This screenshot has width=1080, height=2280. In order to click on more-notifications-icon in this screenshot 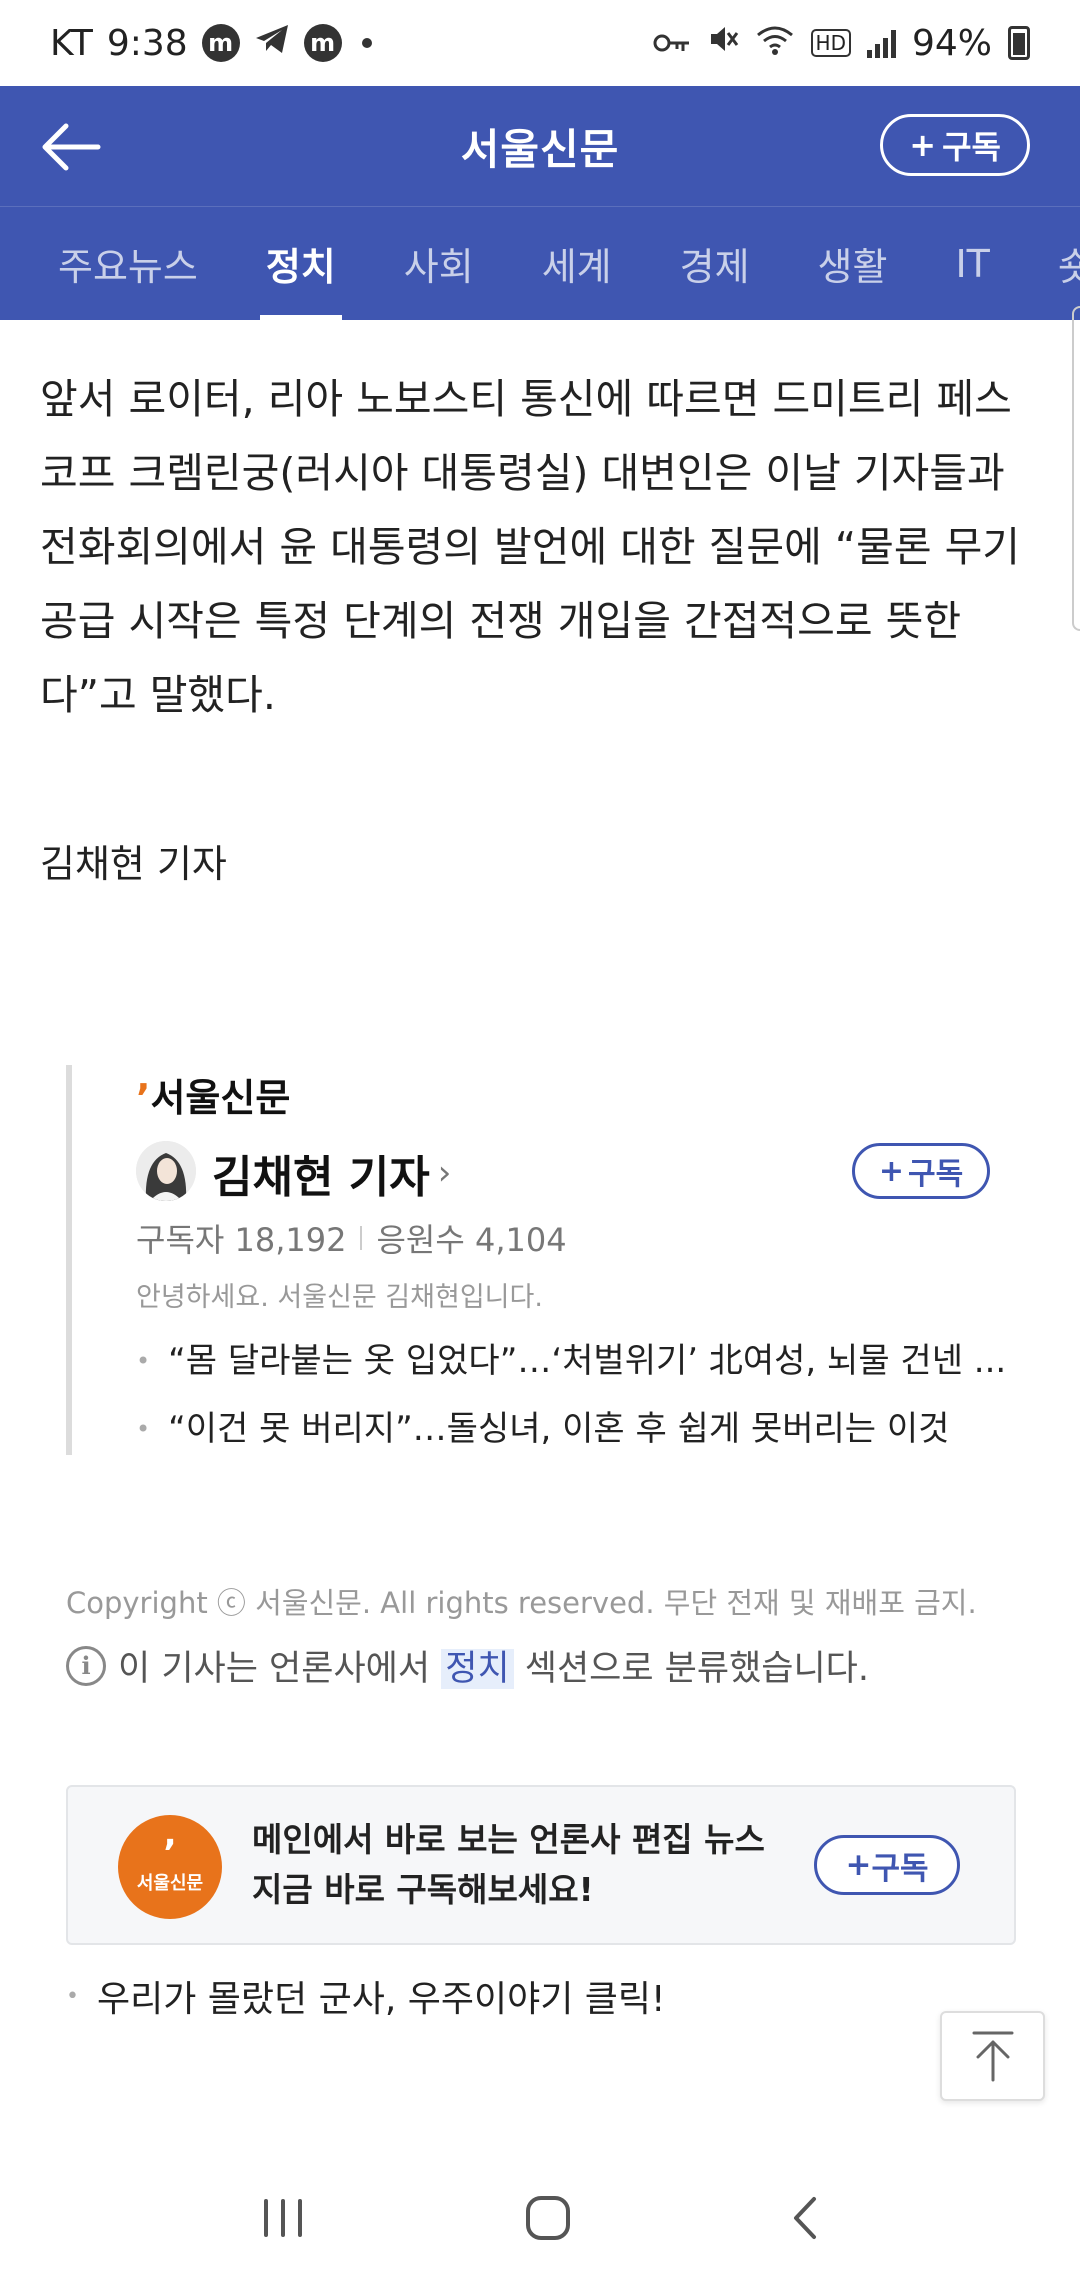, I will do `click(366, 43)`.